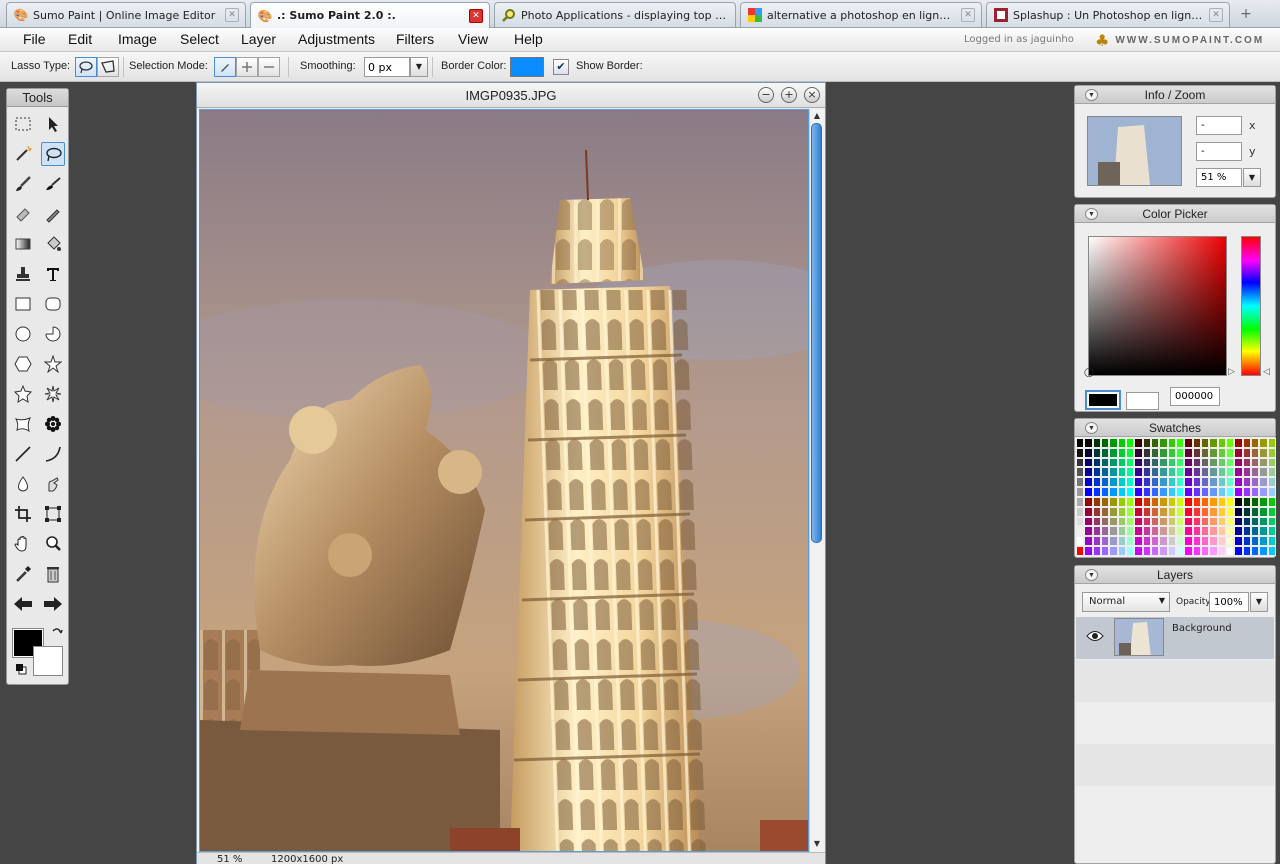 The height and width of the screenshot is (864, 1280). I want to click on clone-stamp-tool, so click(23, 274).